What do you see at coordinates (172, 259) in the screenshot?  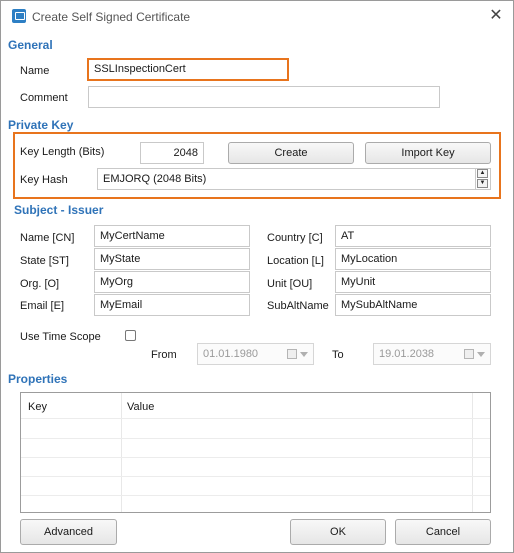 I see `st-field: MyState` at bounding box center [172, 259].